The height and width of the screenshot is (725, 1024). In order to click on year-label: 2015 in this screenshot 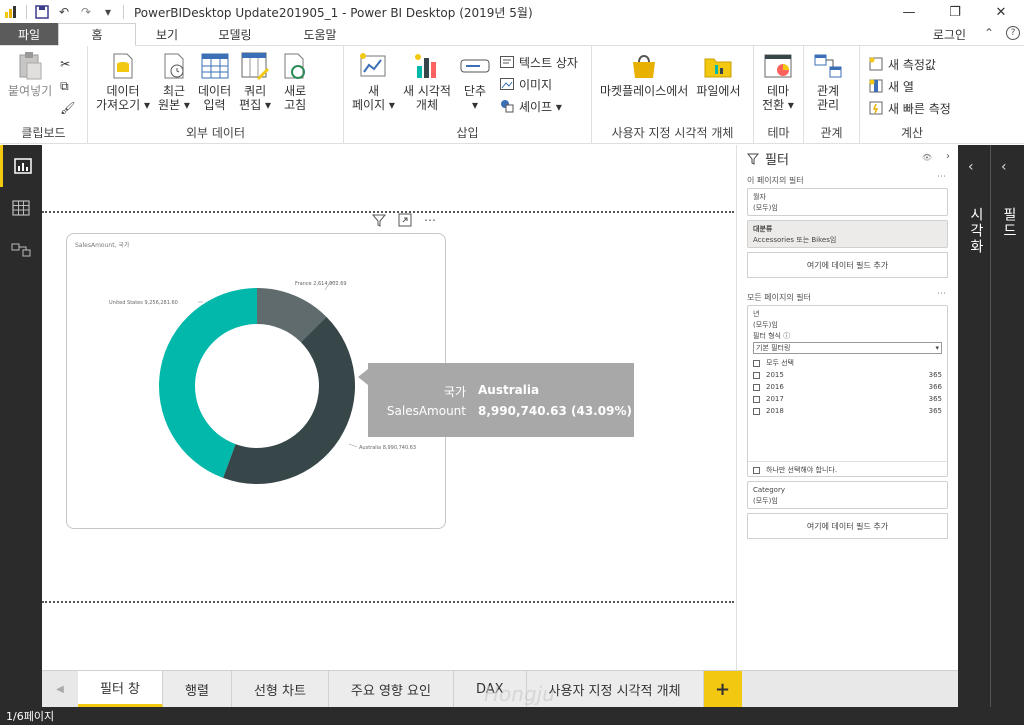, I will do `click(775, 374)`.